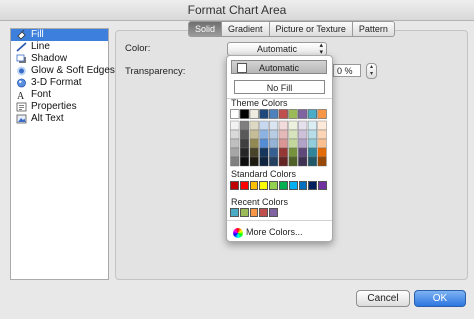 The image size is (474, 319). I want to click on sidebar-item-properties: Properties, so click(59, 107).